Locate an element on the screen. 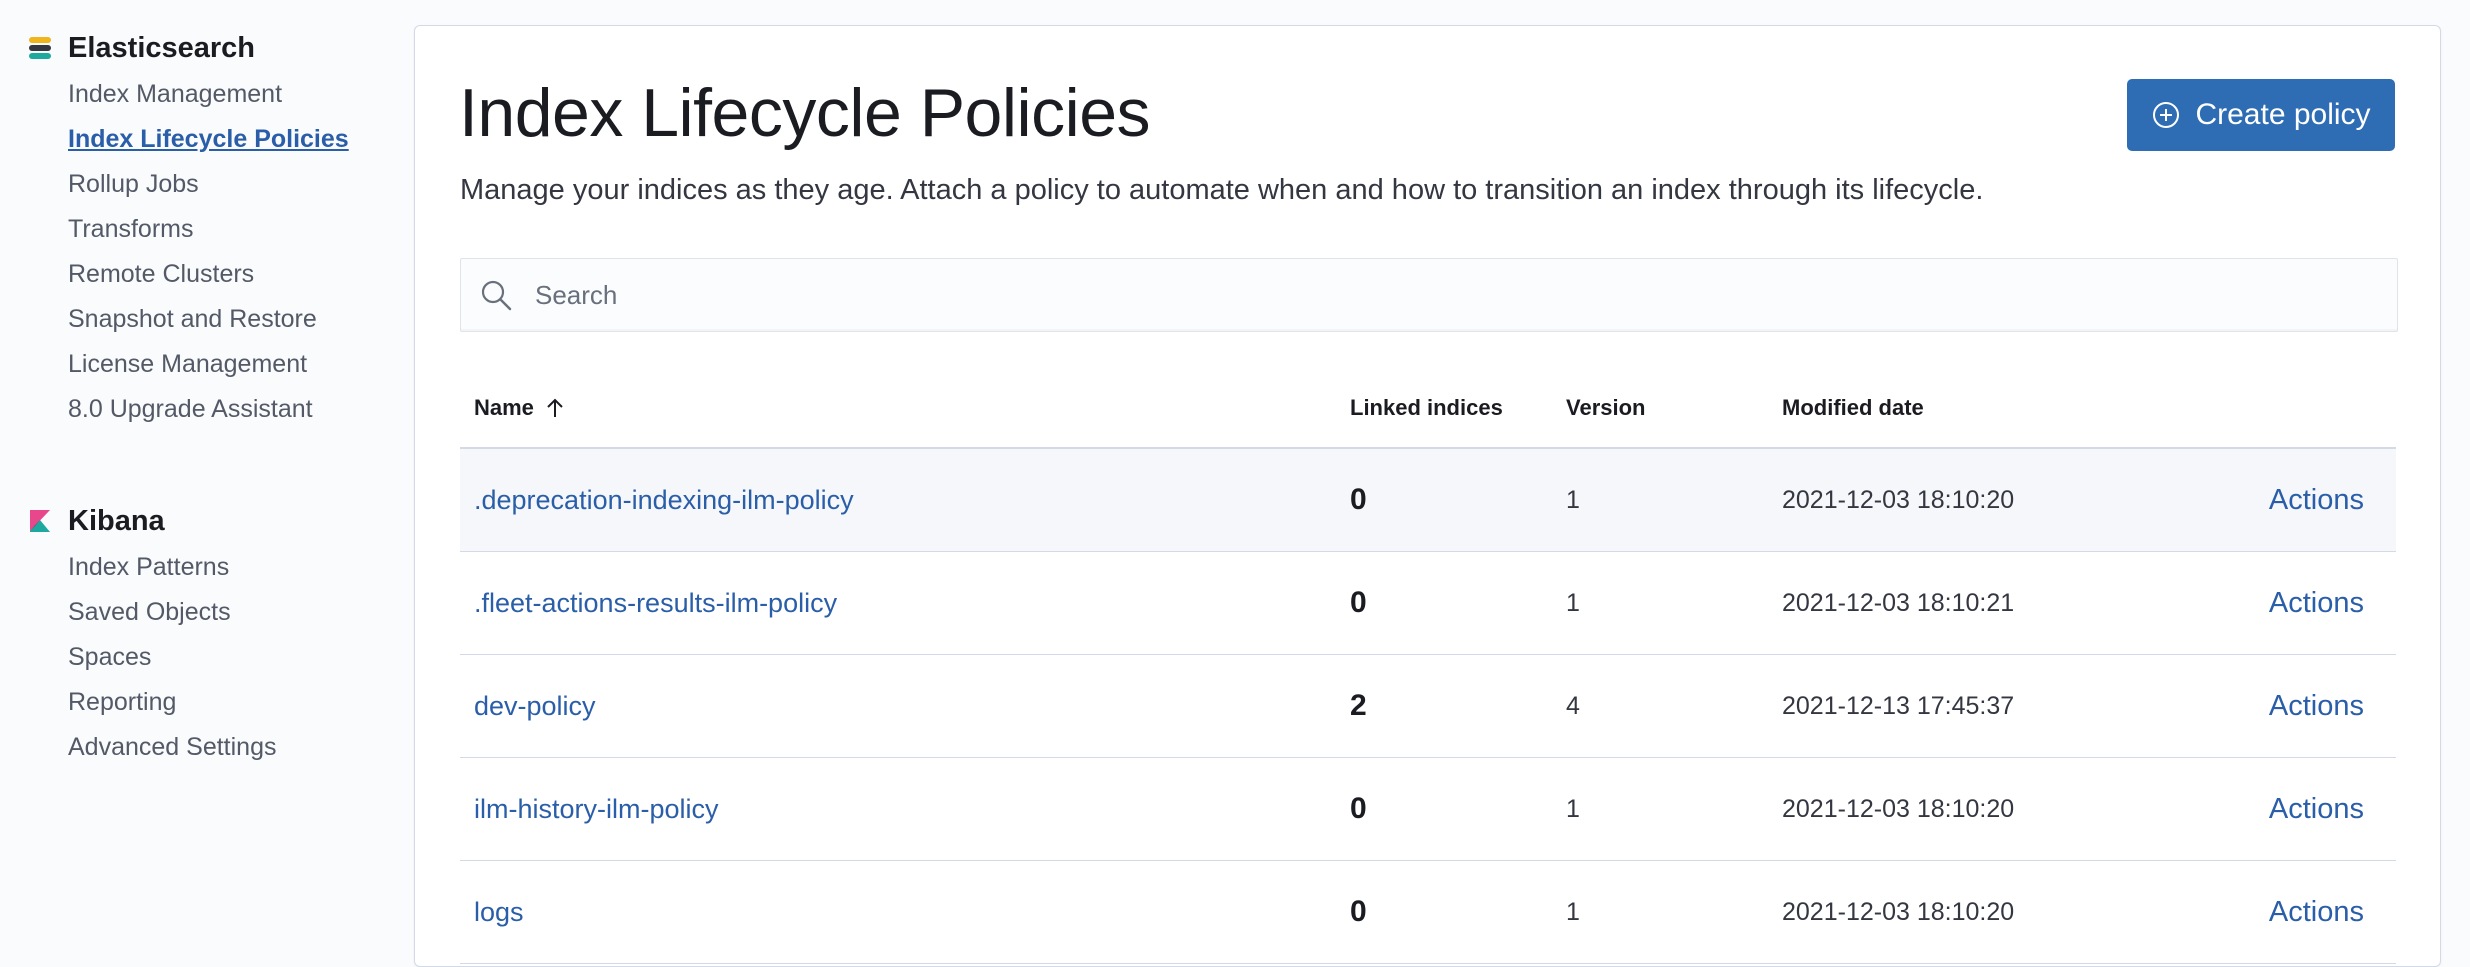  column-header-name: Name is located at coordinates (520, 408).